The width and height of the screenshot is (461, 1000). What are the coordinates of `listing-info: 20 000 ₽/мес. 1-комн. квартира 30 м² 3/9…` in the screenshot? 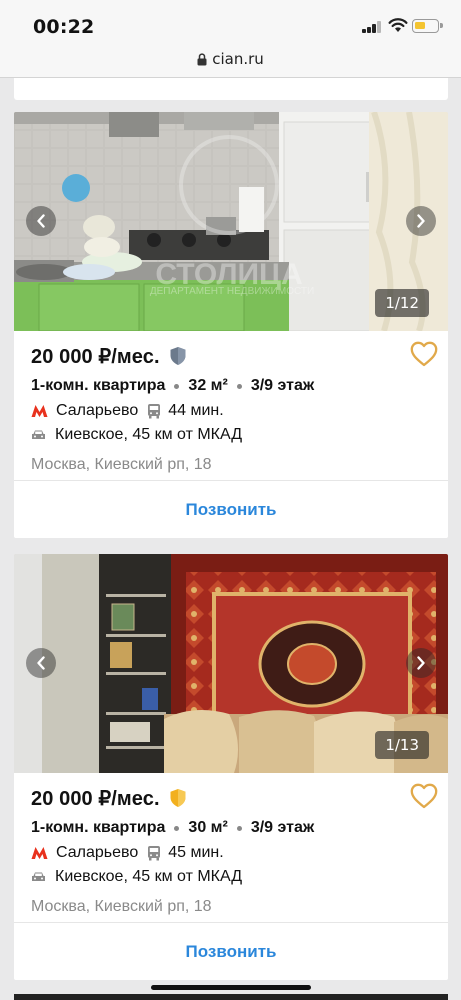 It's located at (236, 849).